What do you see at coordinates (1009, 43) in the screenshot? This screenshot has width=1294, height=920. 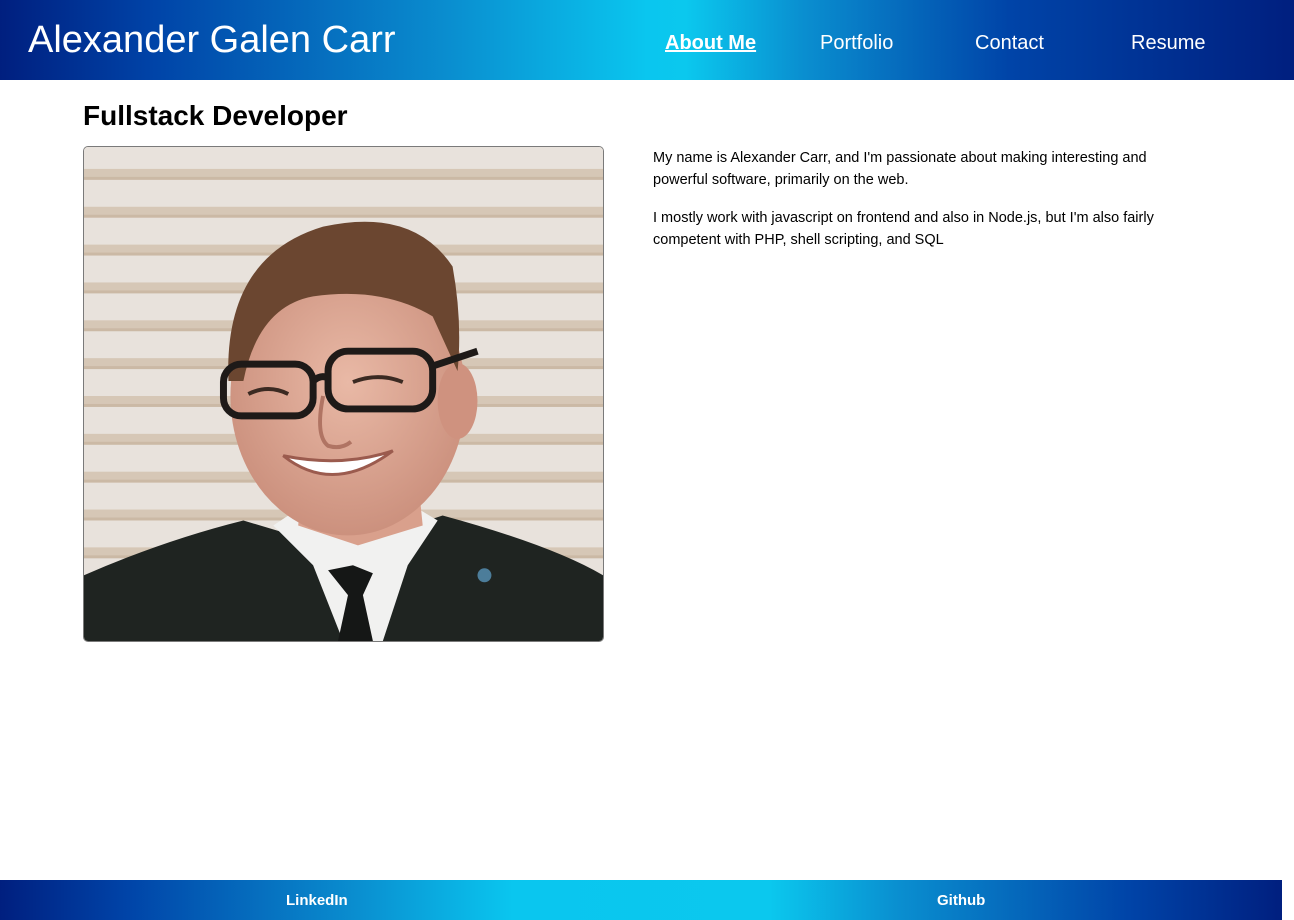 I see `nav-contact: Contact` at bounding box center [1009, 43].